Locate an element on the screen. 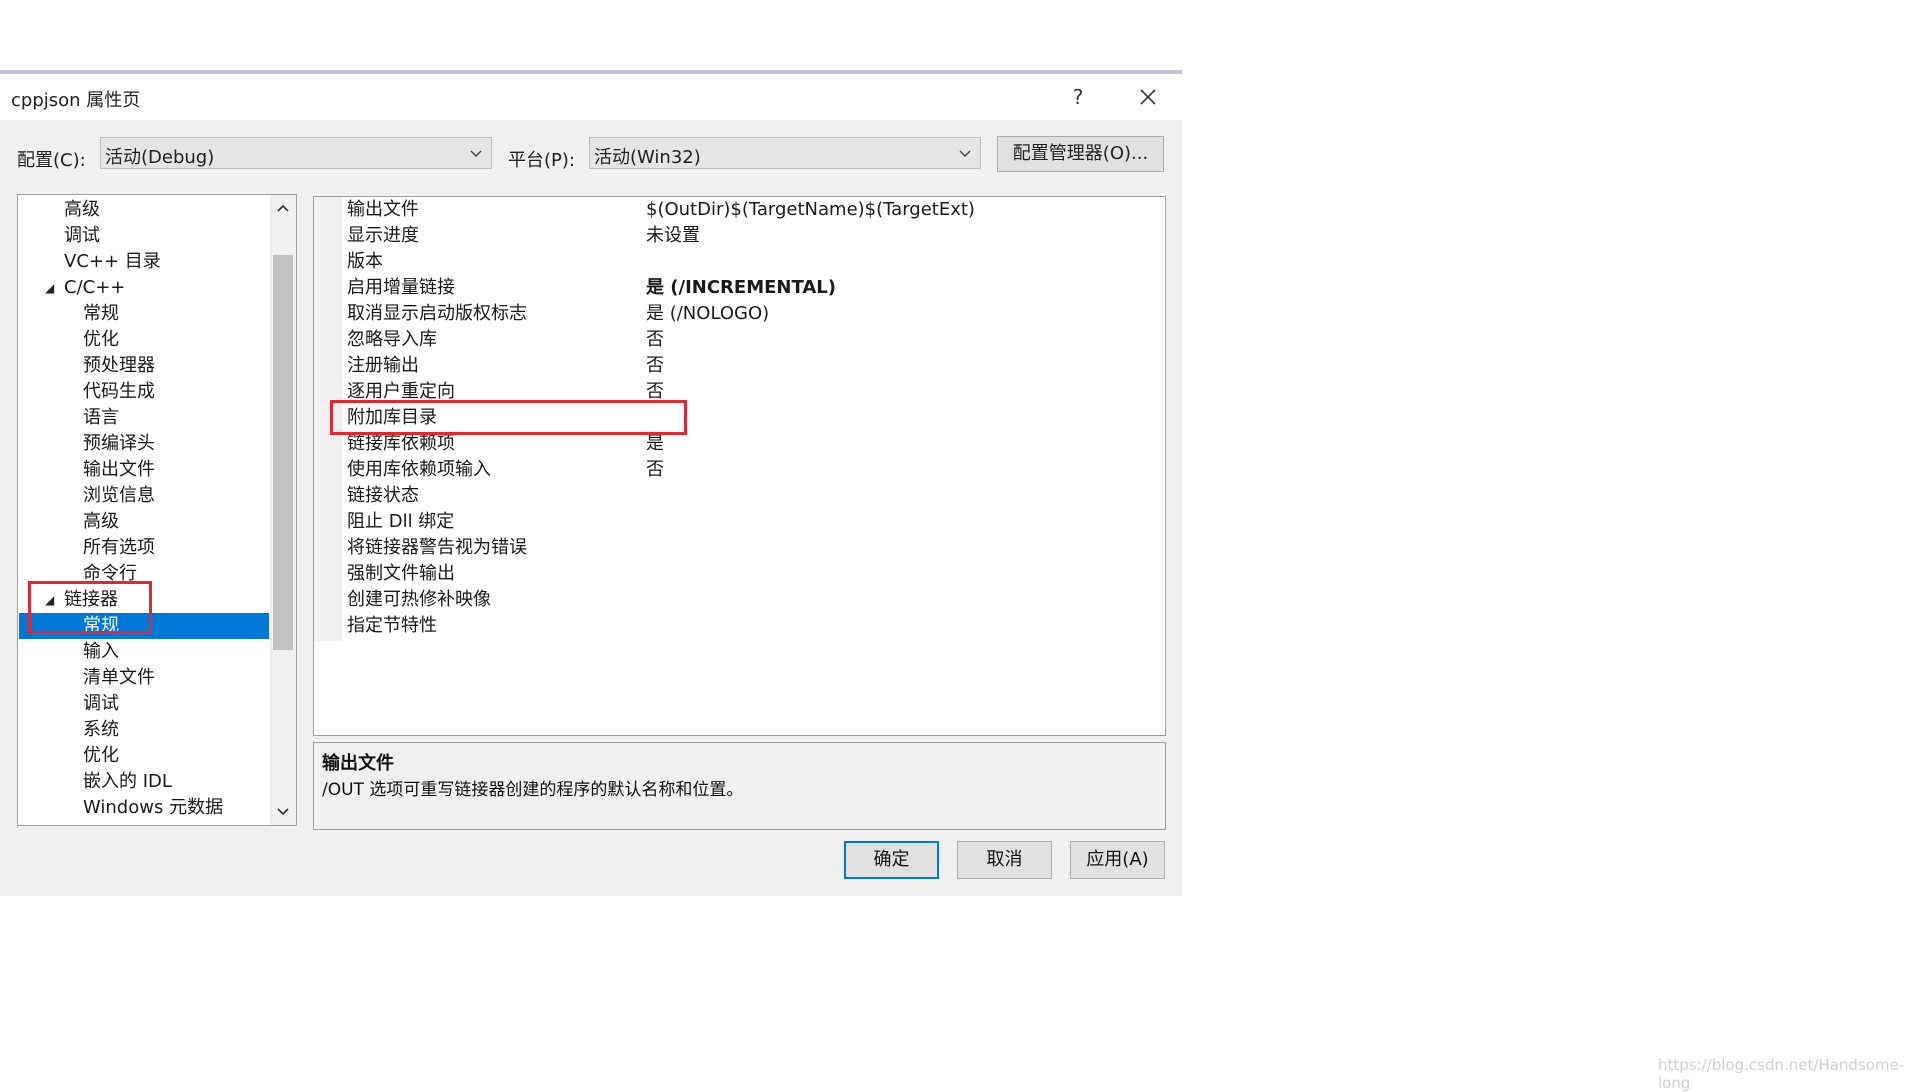 The image size is (1920, 1092). property-row: 取消显示启动版权标志 是 (/NOLOGO) is located at coordinates (739, 314).